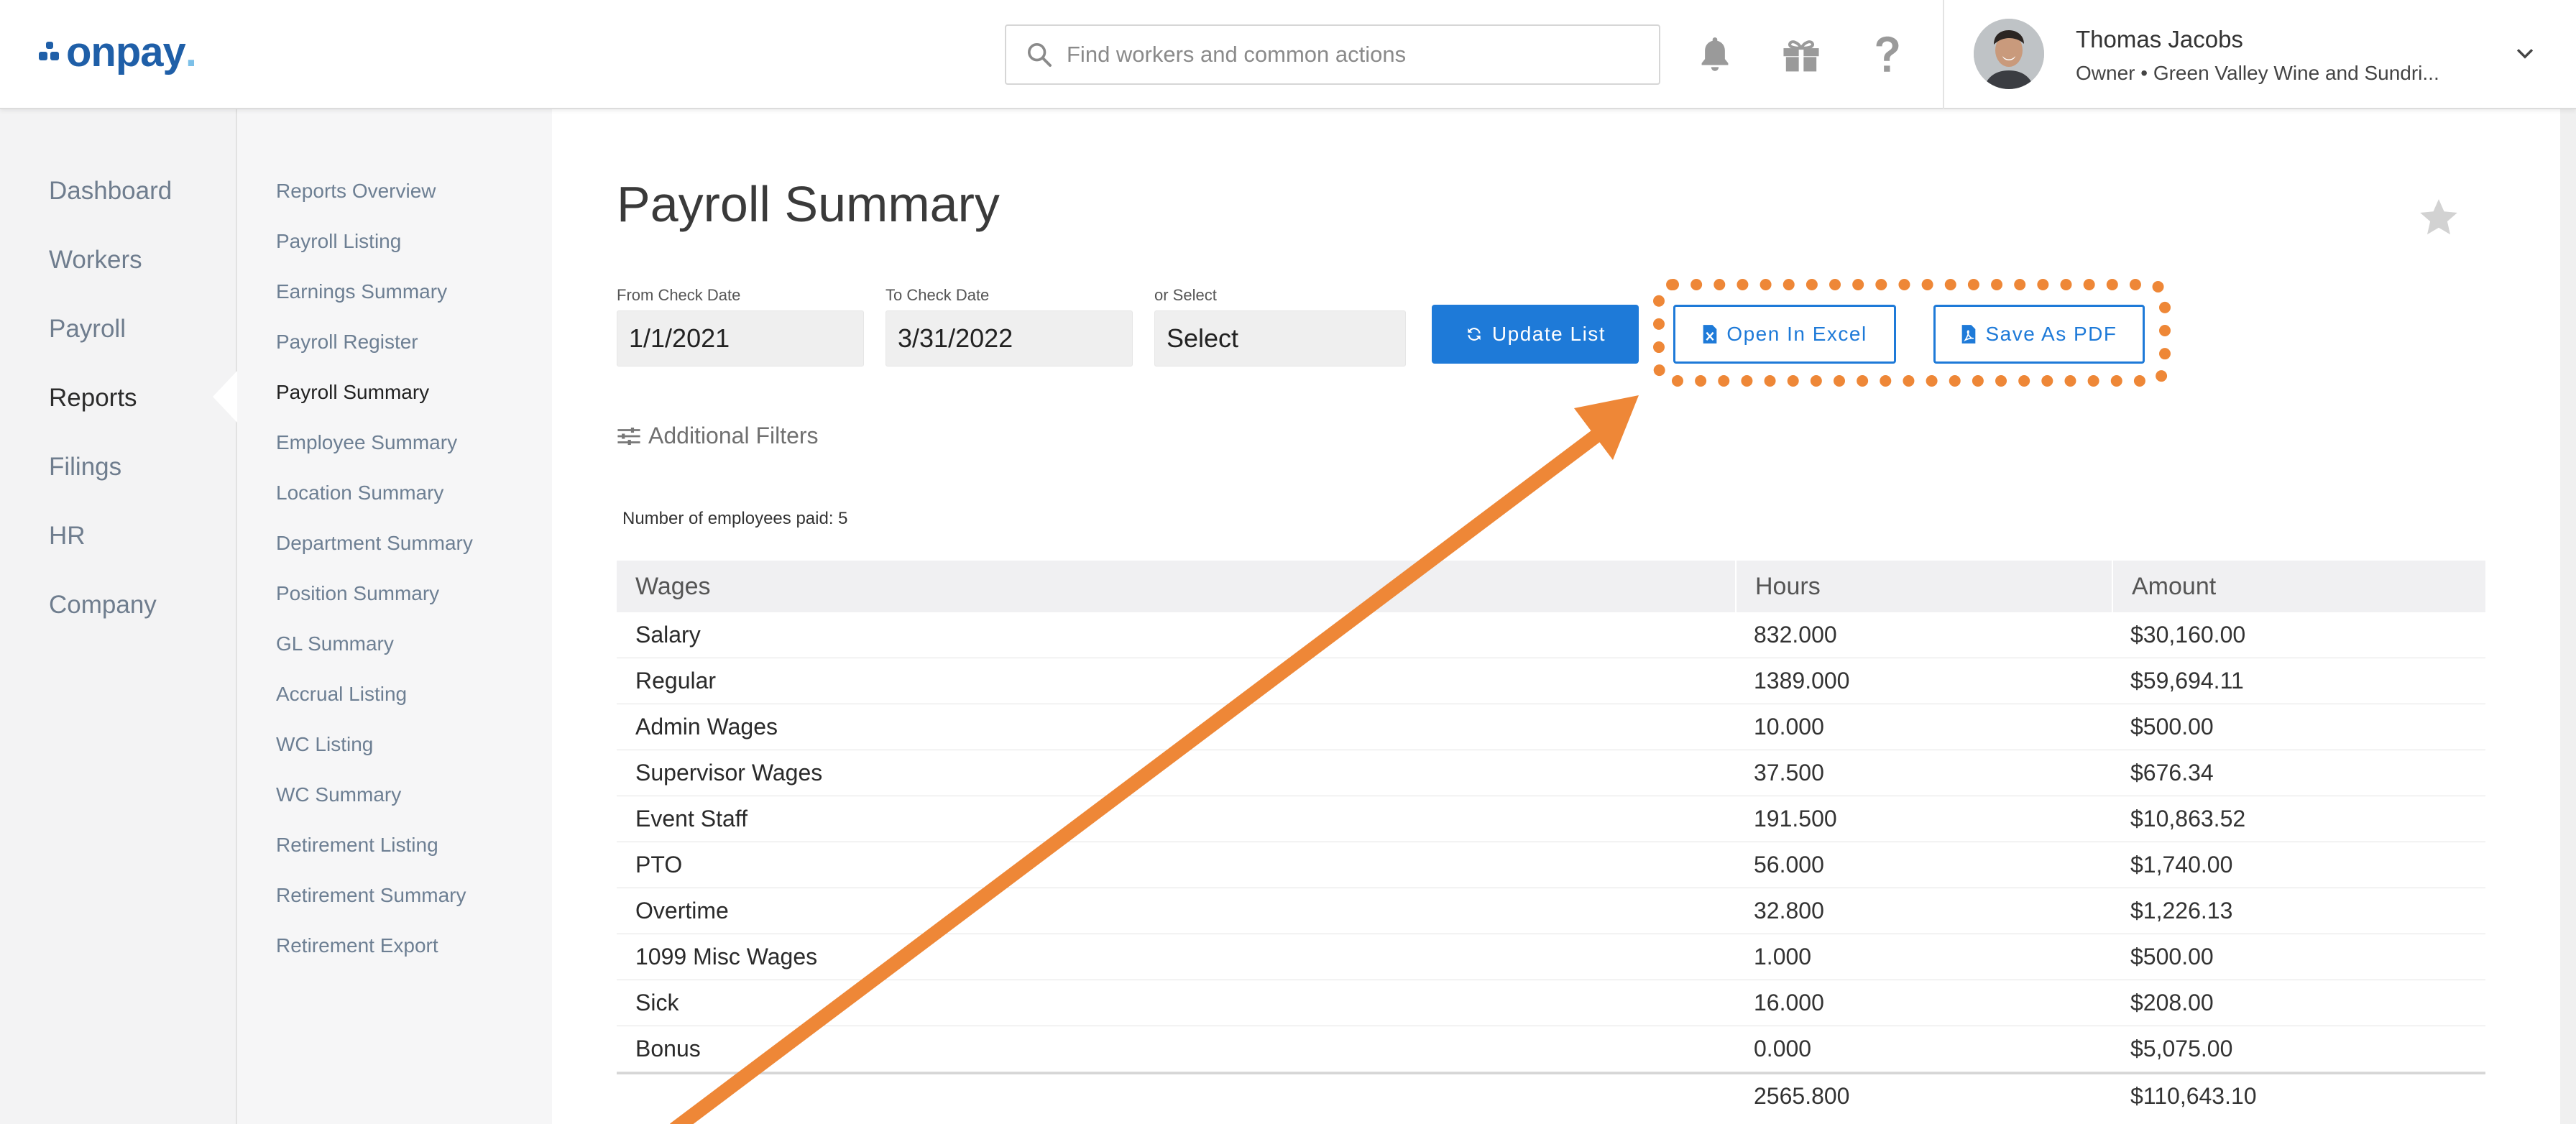  What do you see at coordinates (1548, 334) in the screenshot?
I see `update-list-label: Update List` at bounding box center [1548, 334].